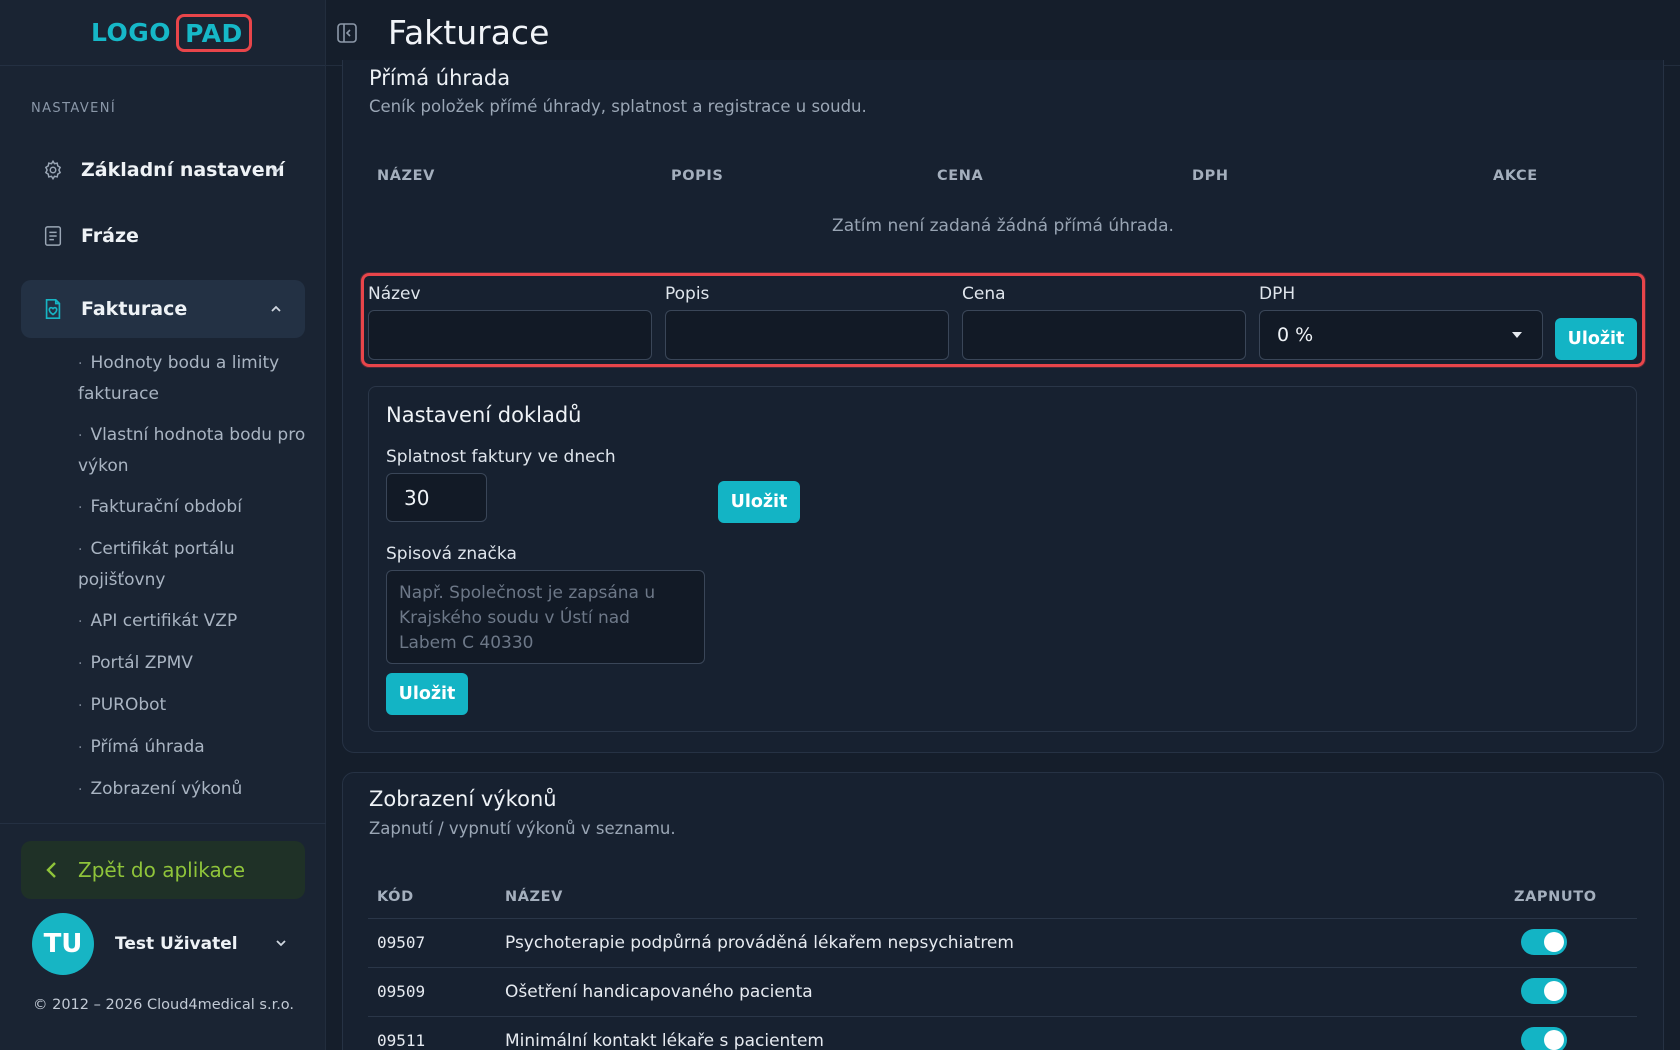 The image size is (1680, 1050). Describe the element at coordinates (1401, 335) in the screenshot. I see `vat-select: 0 %` at that location.